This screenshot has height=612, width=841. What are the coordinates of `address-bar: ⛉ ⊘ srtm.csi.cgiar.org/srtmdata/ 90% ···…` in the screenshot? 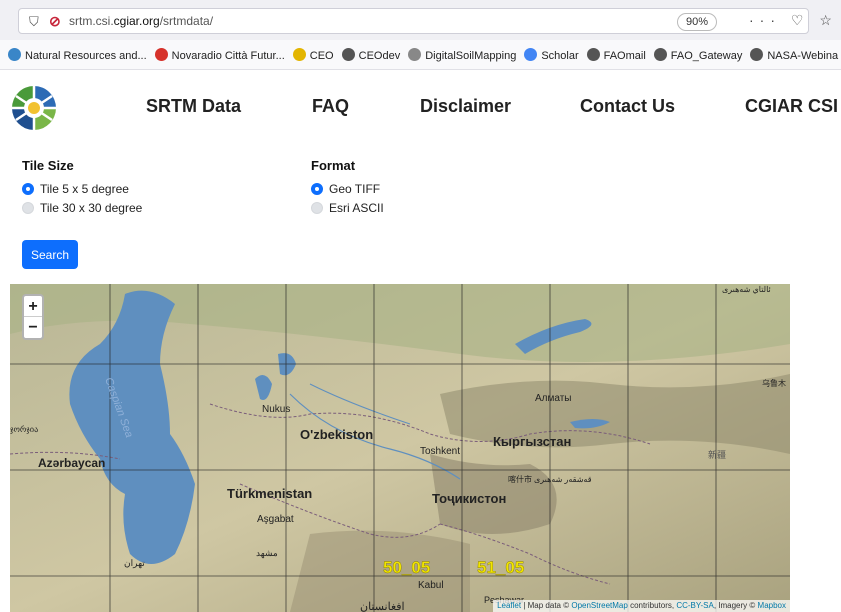 It's located at (425, 21).